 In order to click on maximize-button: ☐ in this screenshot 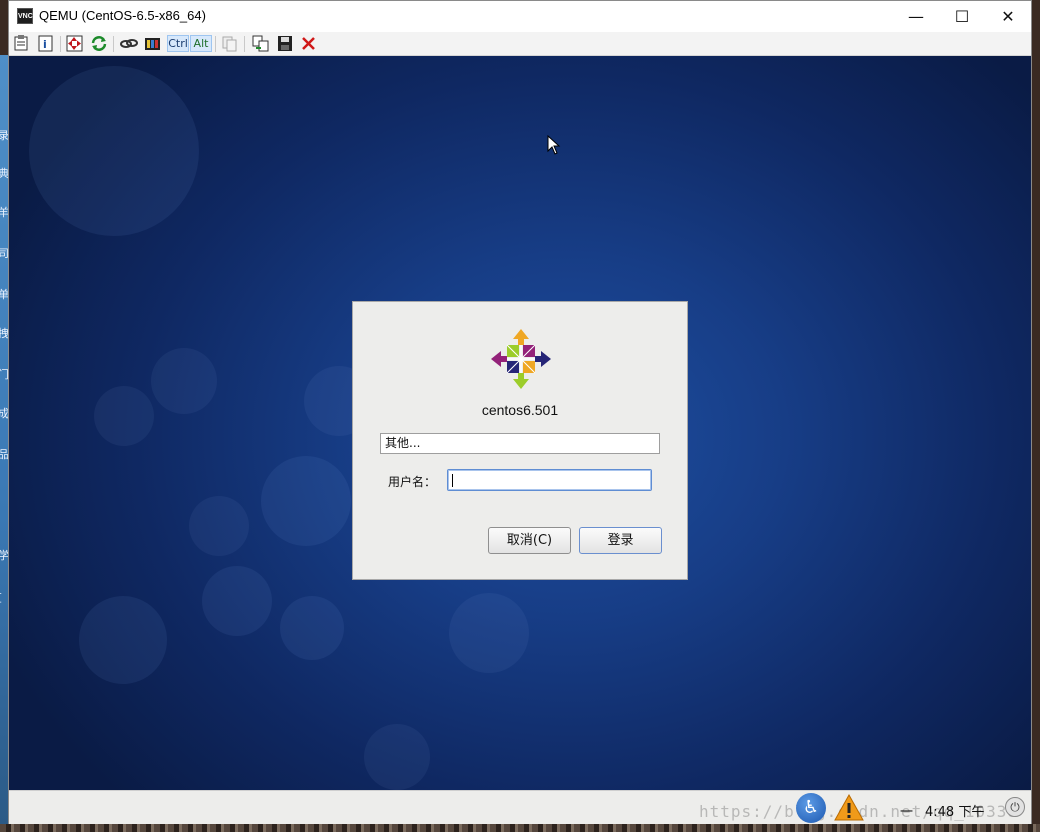, I will do `click(962, 16)`.